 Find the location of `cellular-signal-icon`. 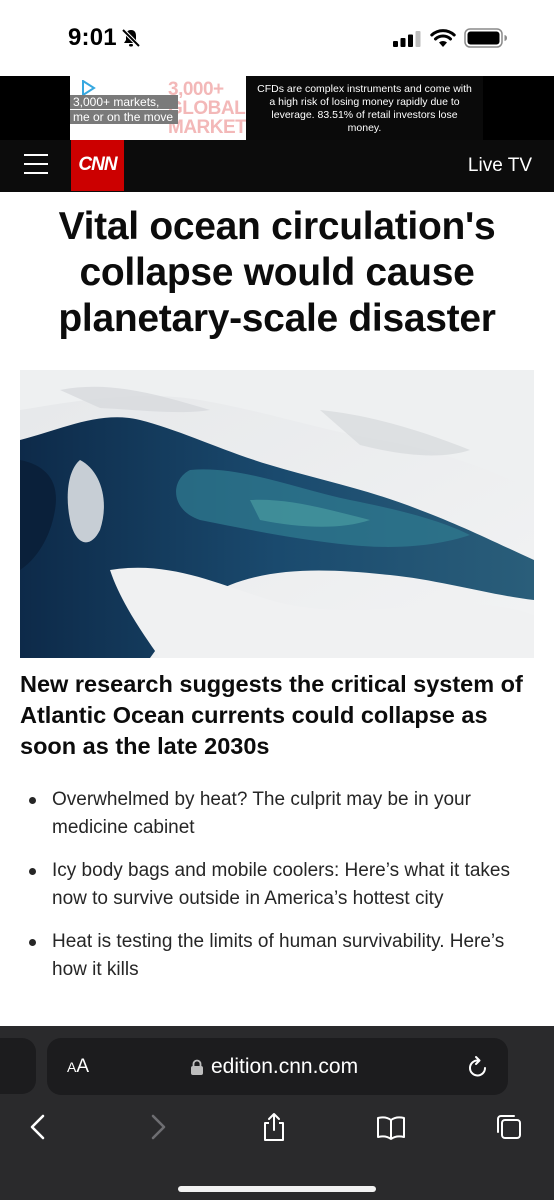

cellular-signal-icon is located at coordinates (407, 39).